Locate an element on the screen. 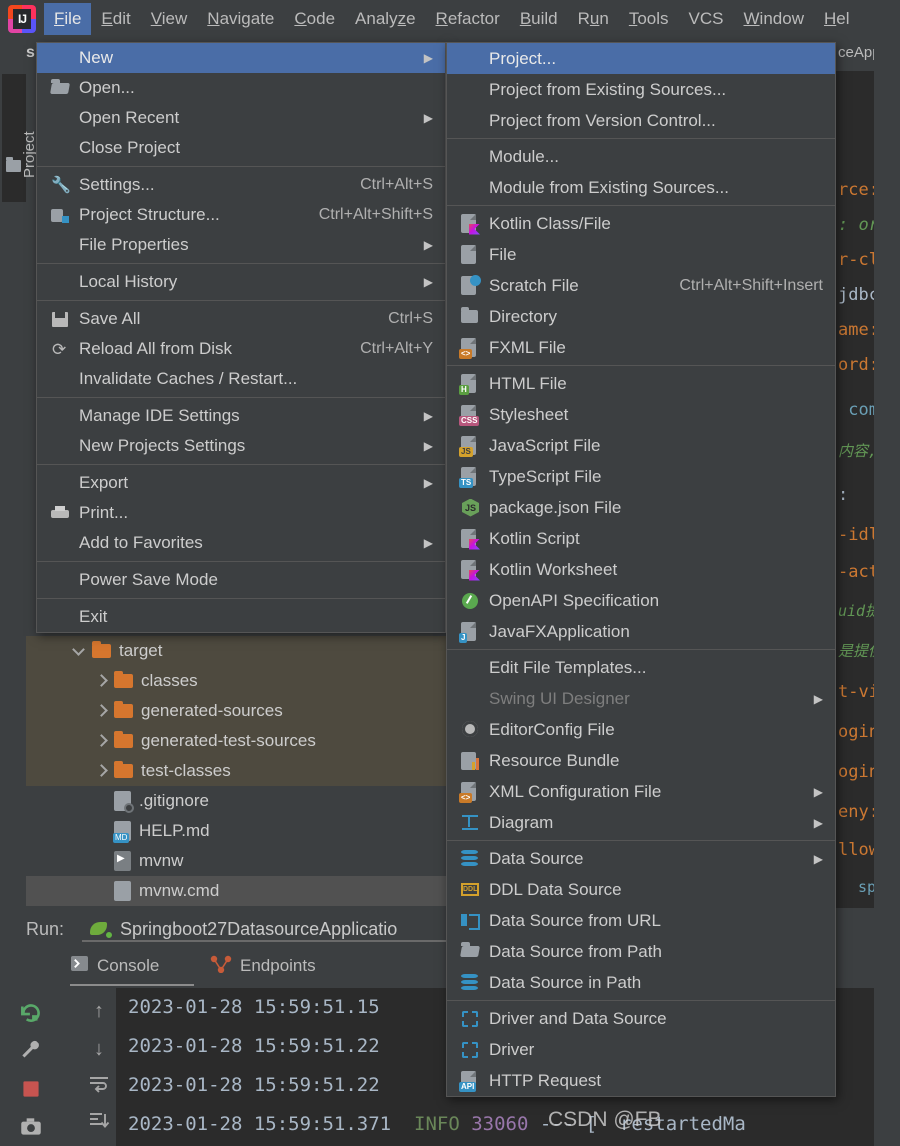 The width and height of the screenshot is (900, 1146). tab-console: Console is located at coordinates (114, 966).